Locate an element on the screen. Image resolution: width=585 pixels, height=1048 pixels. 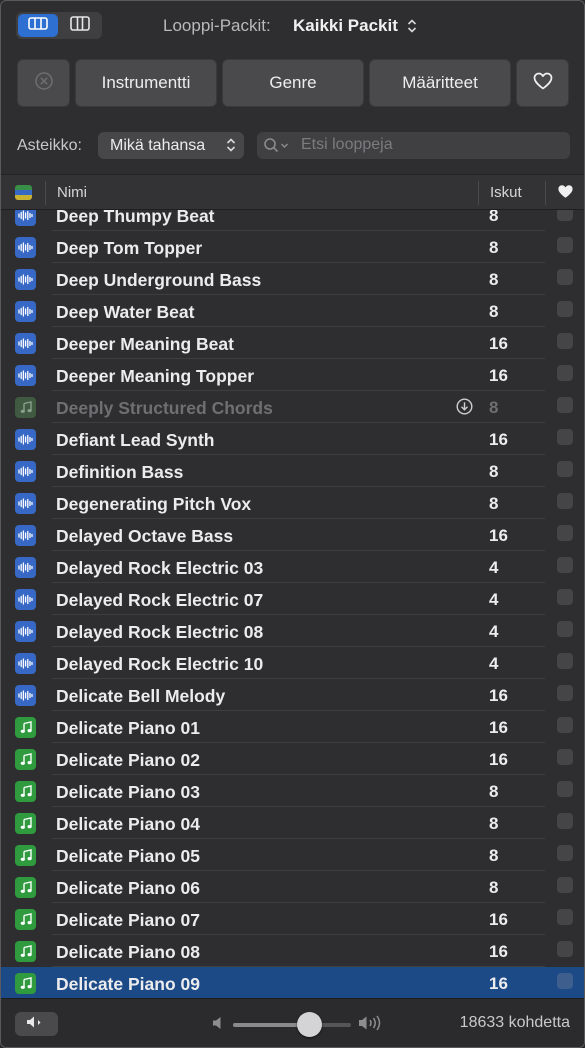
table-row: Deeper Meaning Topper 16 is located at coordinates (292, 375).